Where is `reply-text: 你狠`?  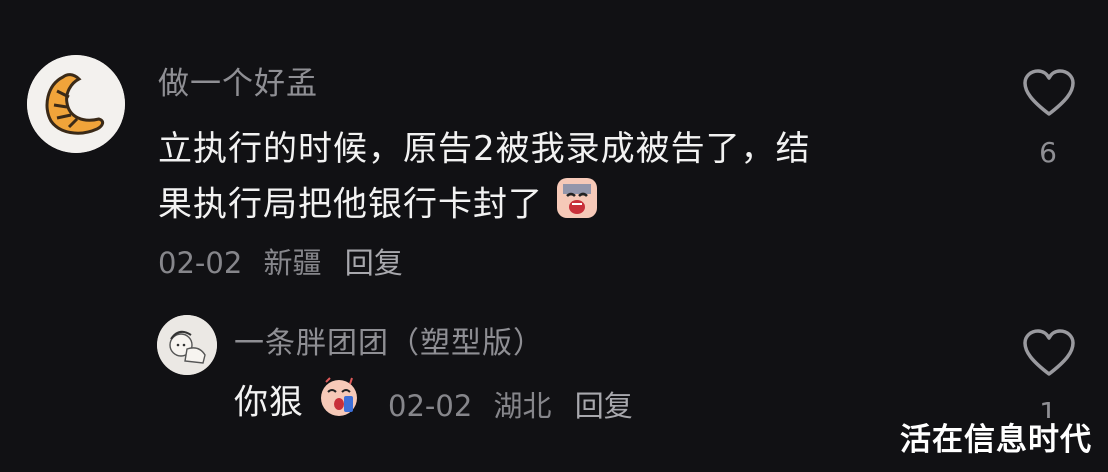
reply-text: 你狠 is located at coordinates (269, 402).